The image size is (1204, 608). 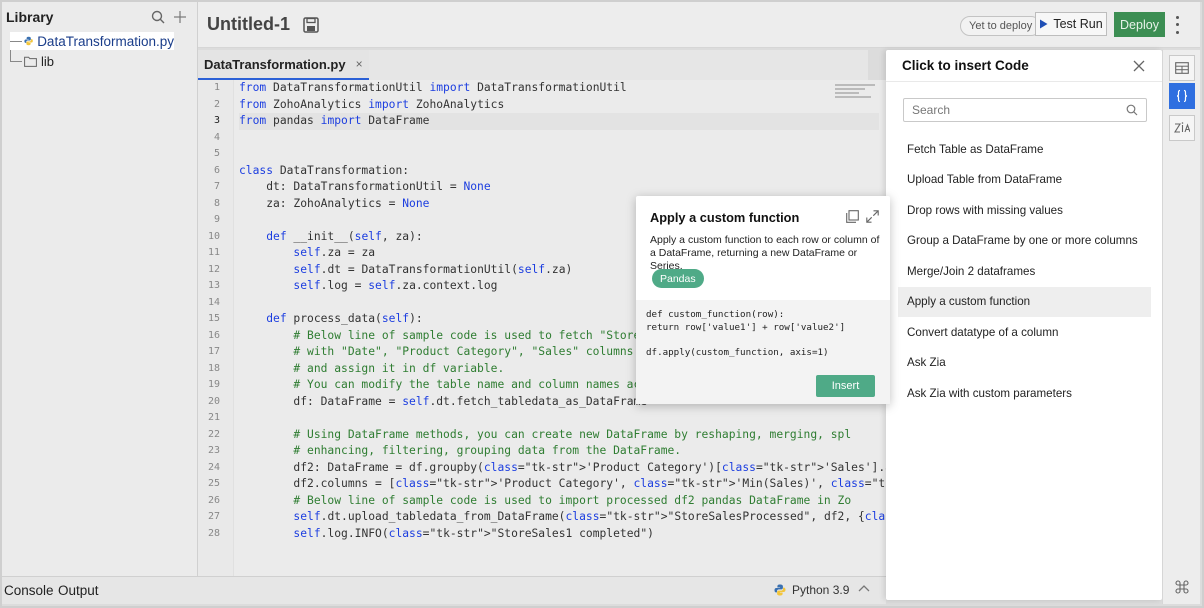 What do you see at coordinates (216, 186) in the screenshot?
I see `line-number: 7` at bounding box center [216, 186].